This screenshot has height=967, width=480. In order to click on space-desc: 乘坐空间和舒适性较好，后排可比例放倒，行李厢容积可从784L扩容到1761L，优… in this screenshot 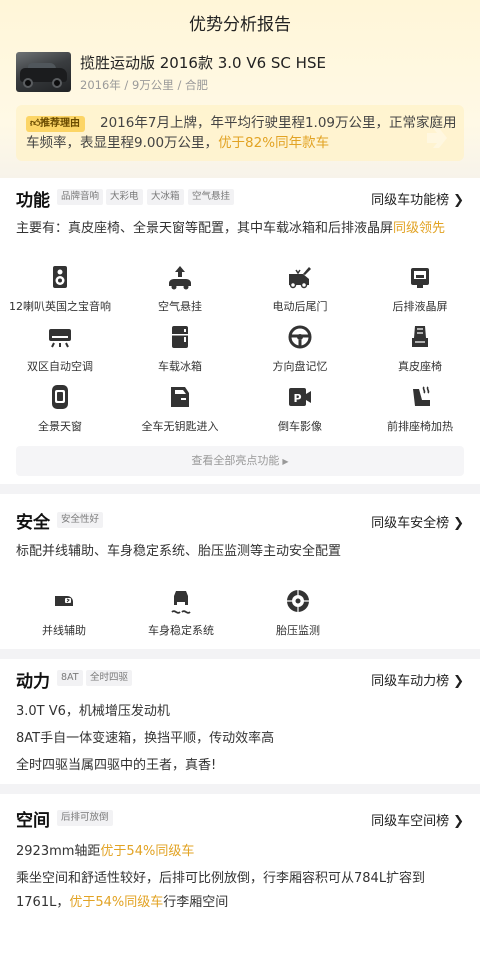, I will do `click(221, 890)`.